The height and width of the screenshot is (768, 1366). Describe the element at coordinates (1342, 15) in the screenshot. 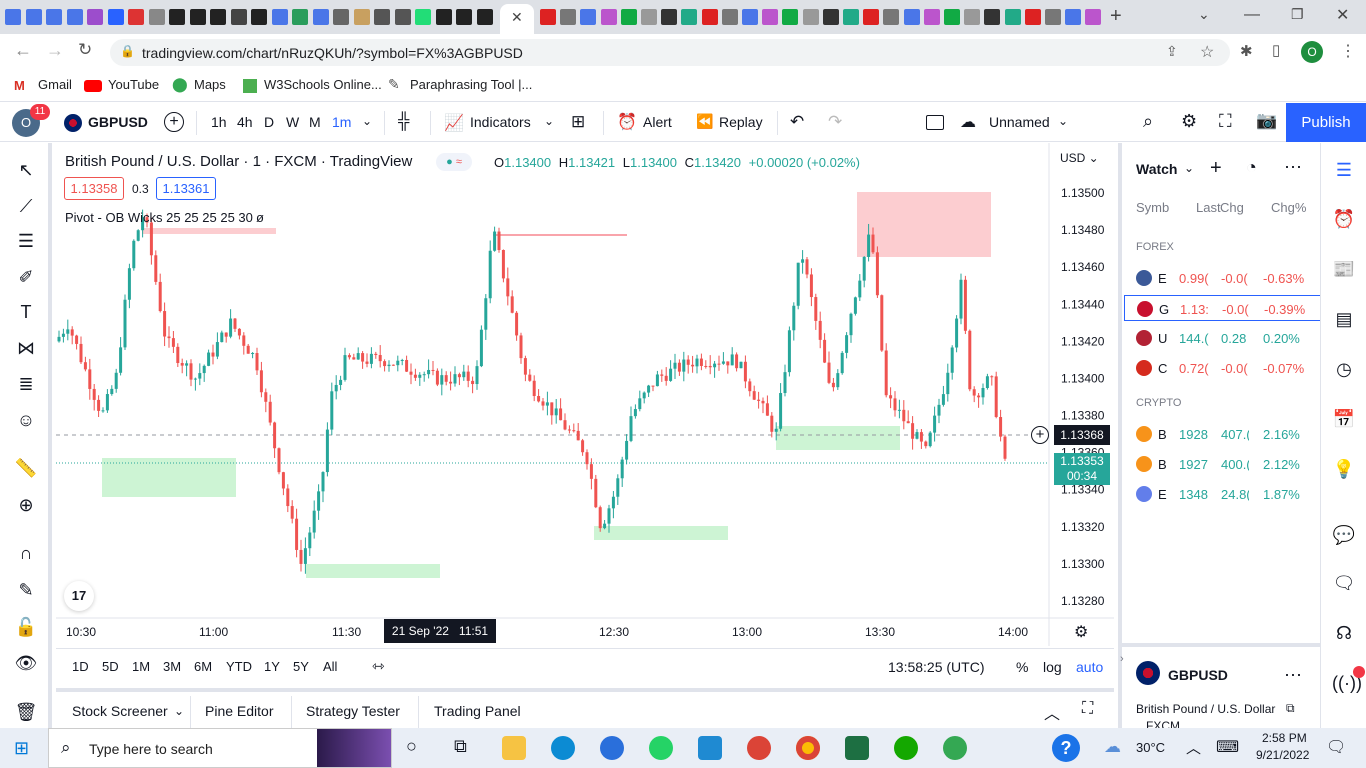

I see `close-window-icon: ✕` at that location.